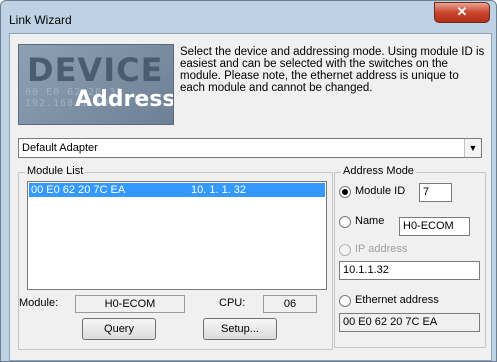 The image size is (497, 362). Describe the element at coordinates (130, 304) in the screenshot. I see `module-value-field: H0-ECOM` at that location.